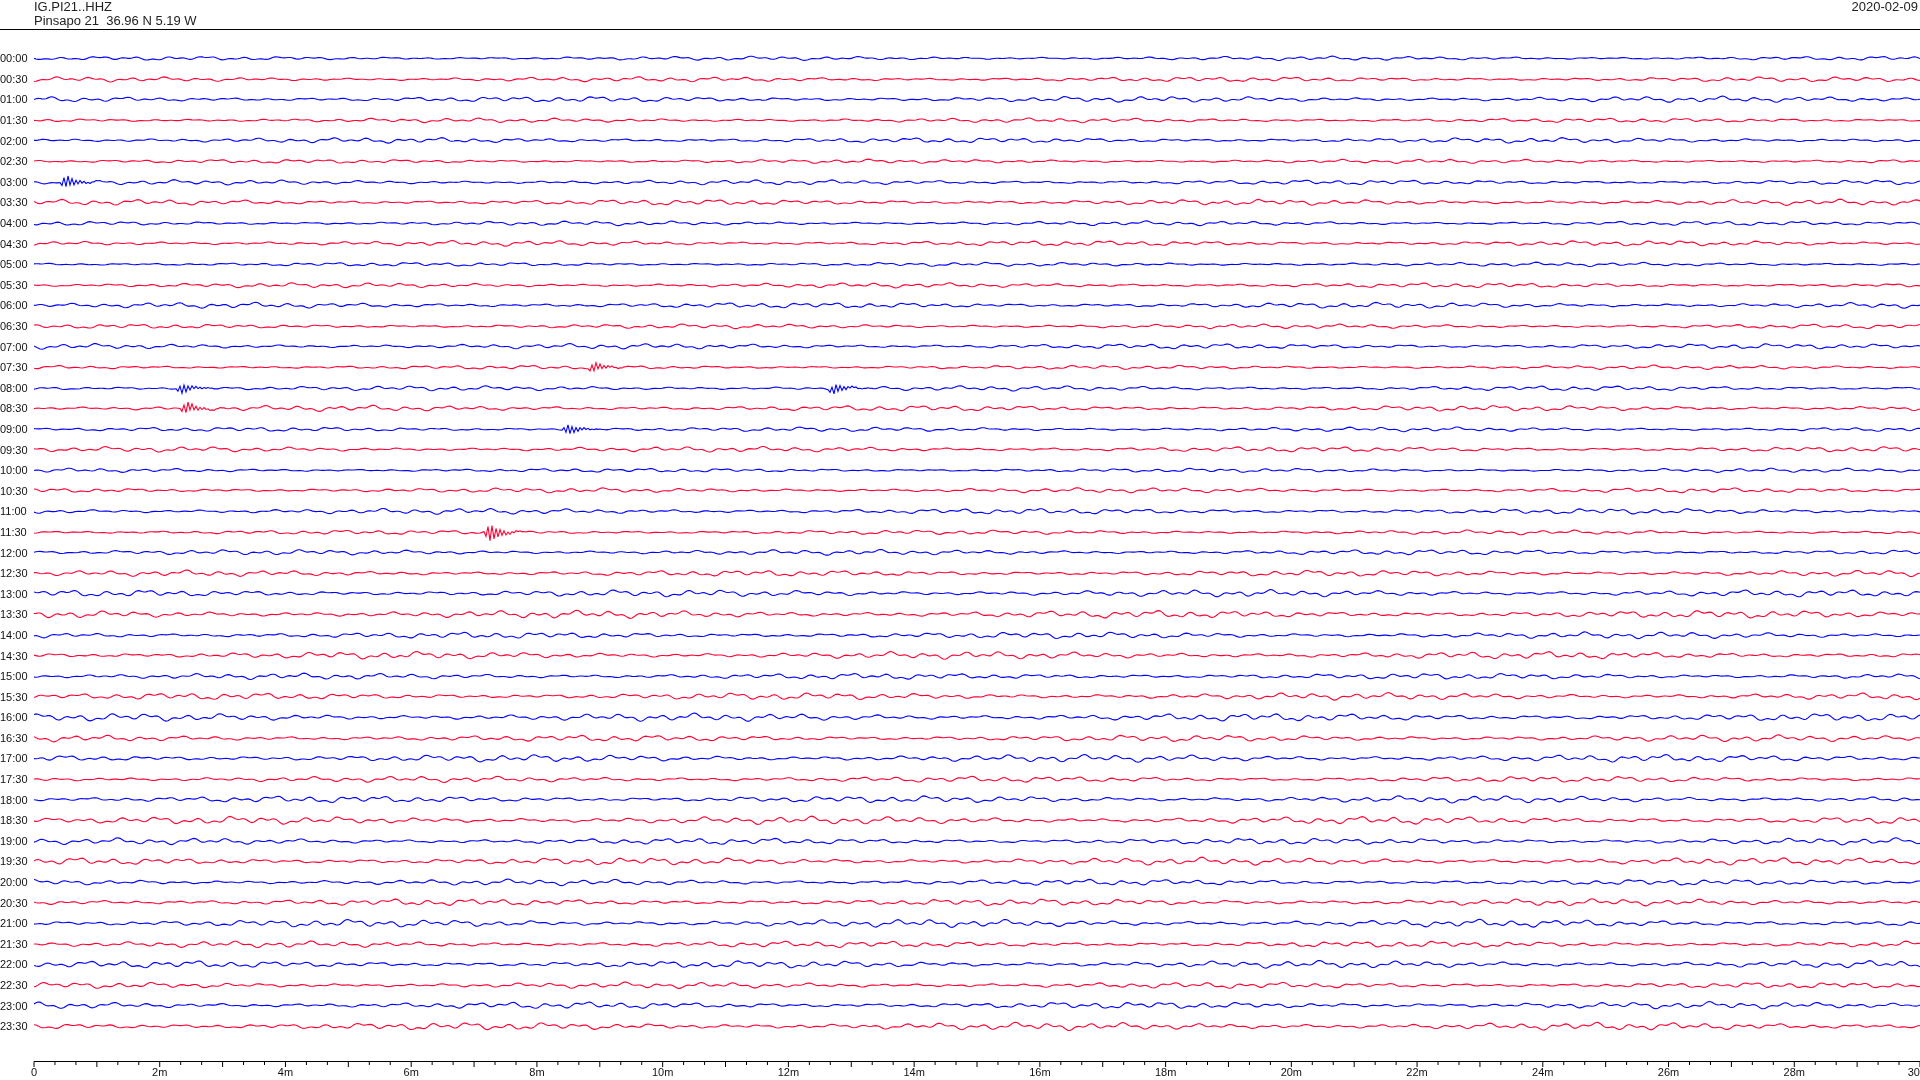 Image resolution: width=1920 pixels, height=1080 pixels. Describe the element at coordinates (14, 964) in the screenshot. I see `trace-time-label: 22:00` at that location.